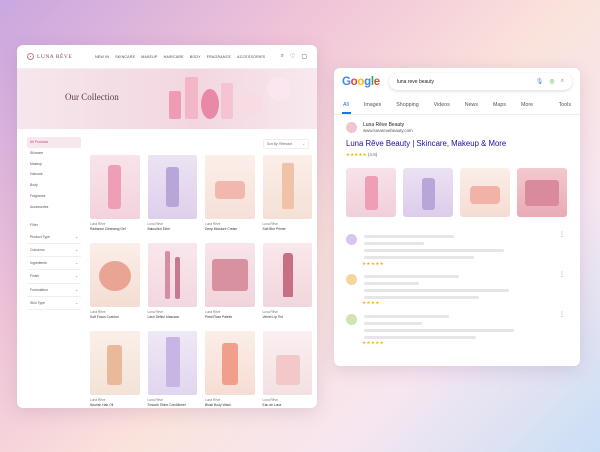 The image size is (600, 452). I want to click on brand-name: LUNA RÊVE, so click(55, 56).